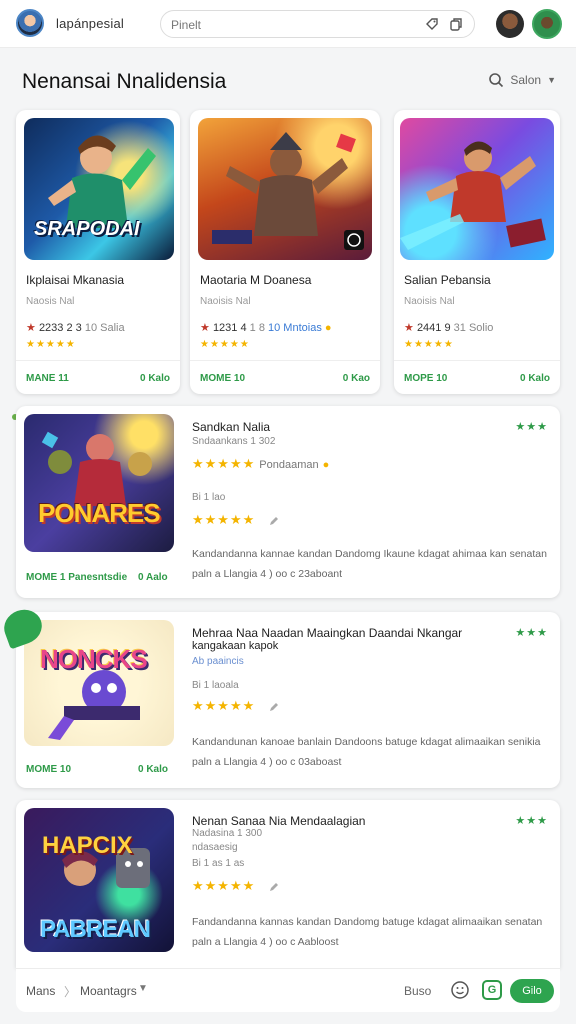 The height and width of the screenshot is (1024, 576). What do you see at coordinates (95, 929) in the screenshot?
I see `game-logo-text: PABREAN` at bounding box center [95, 929].